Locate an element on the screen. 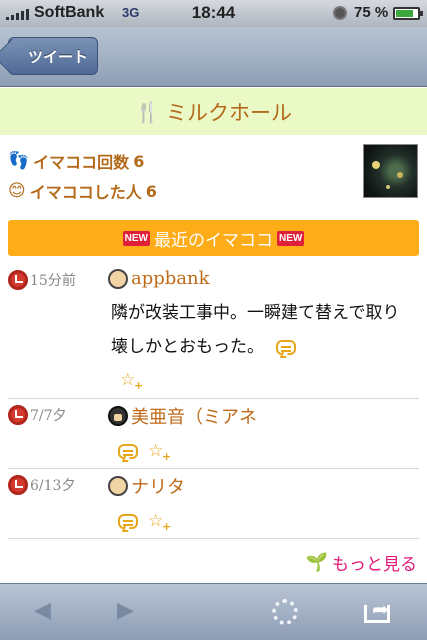 The image size is (427, 640). more-link: 🌱 もっと見る is located at coordinates (361, 562).